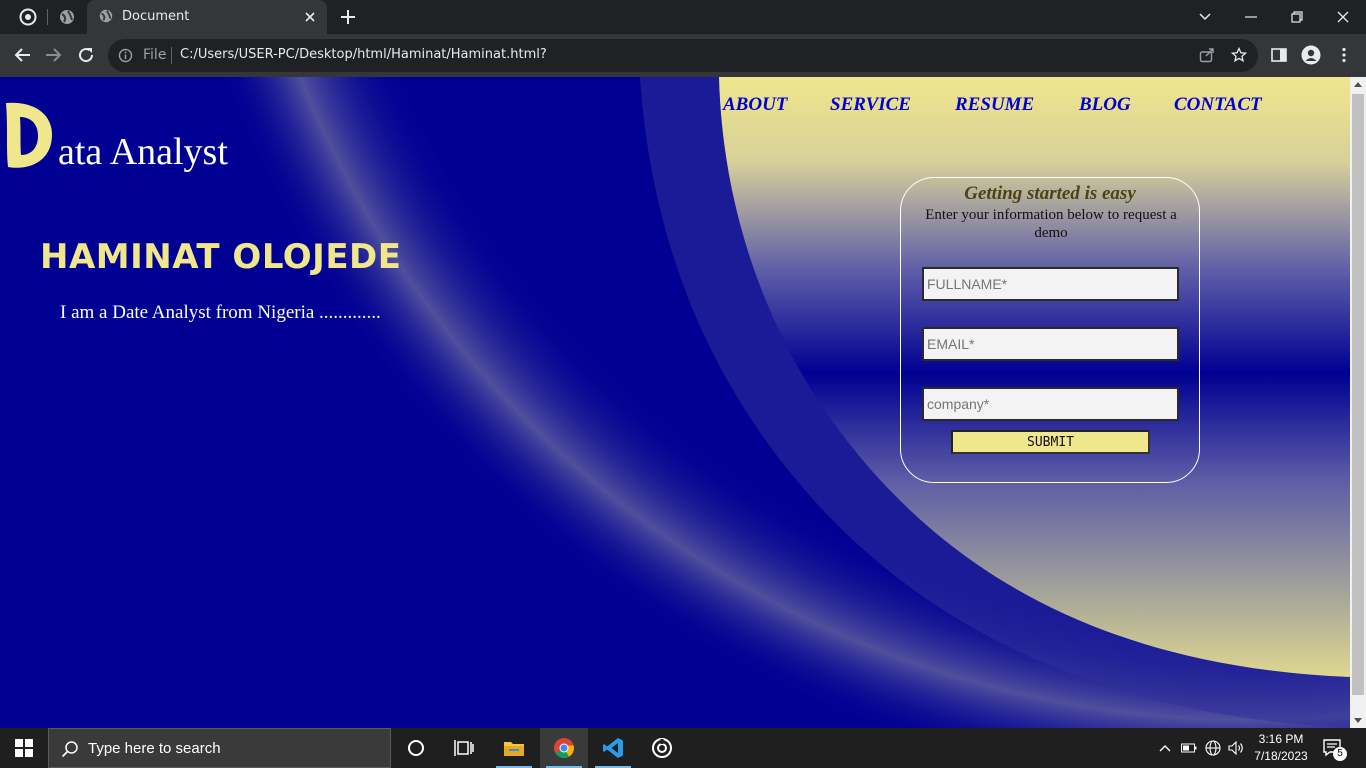 The height and width of the screenshot is (768, 1366). I want to click on minimize-icon, so click(1251, 17).